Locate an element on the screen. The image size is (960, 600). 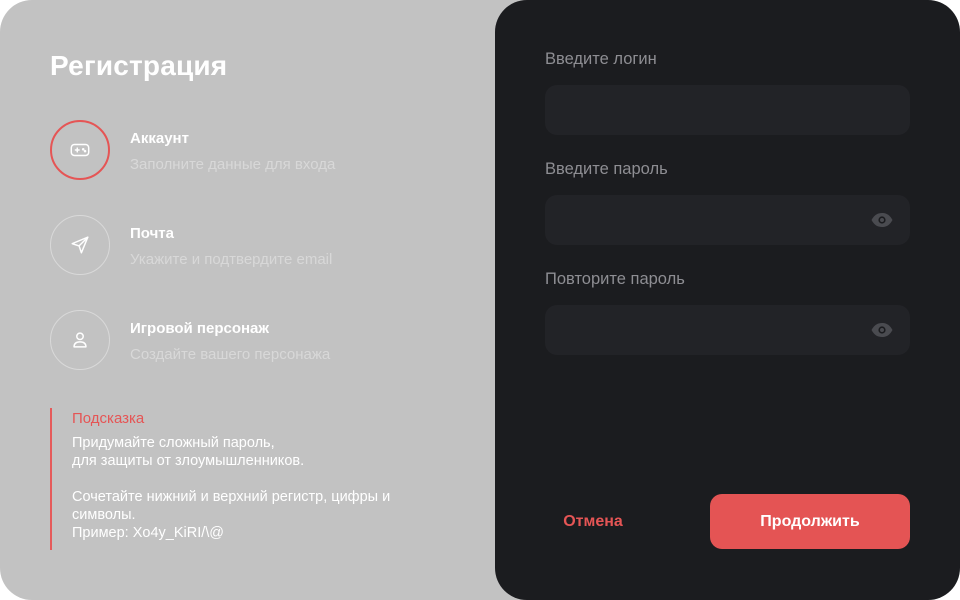
step-email: Почта Укажите и подтвердите email is located at coordinates (270, 245).